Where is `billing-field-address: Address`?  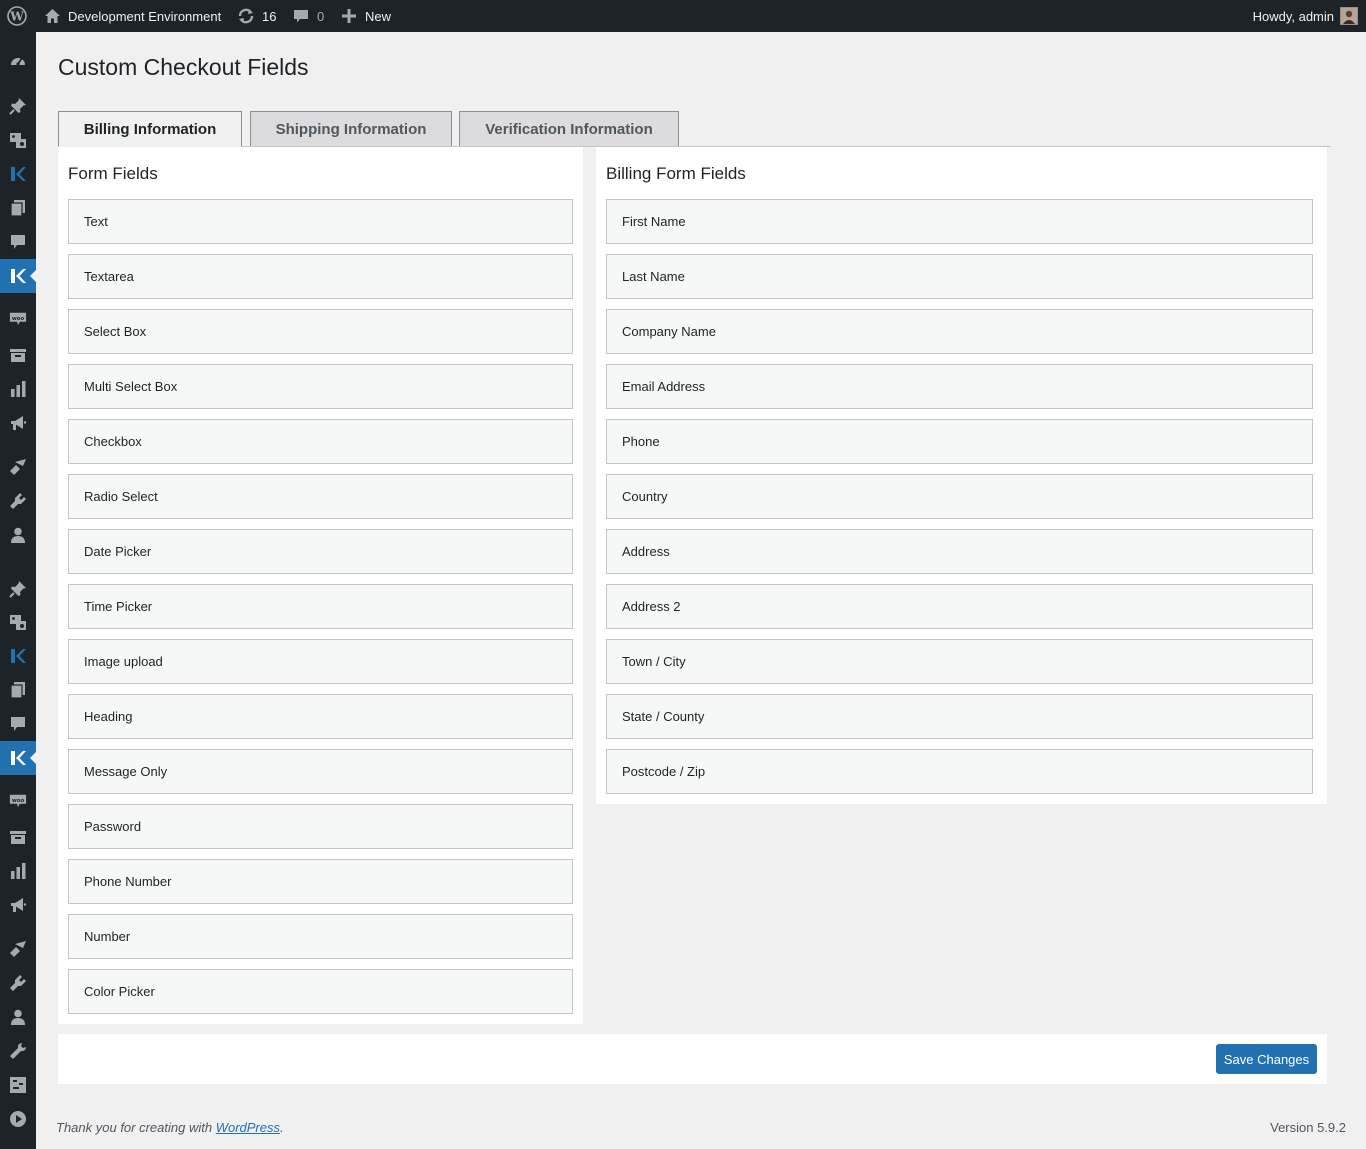 billing-field-address: Address is located at coordinates (959, 551).